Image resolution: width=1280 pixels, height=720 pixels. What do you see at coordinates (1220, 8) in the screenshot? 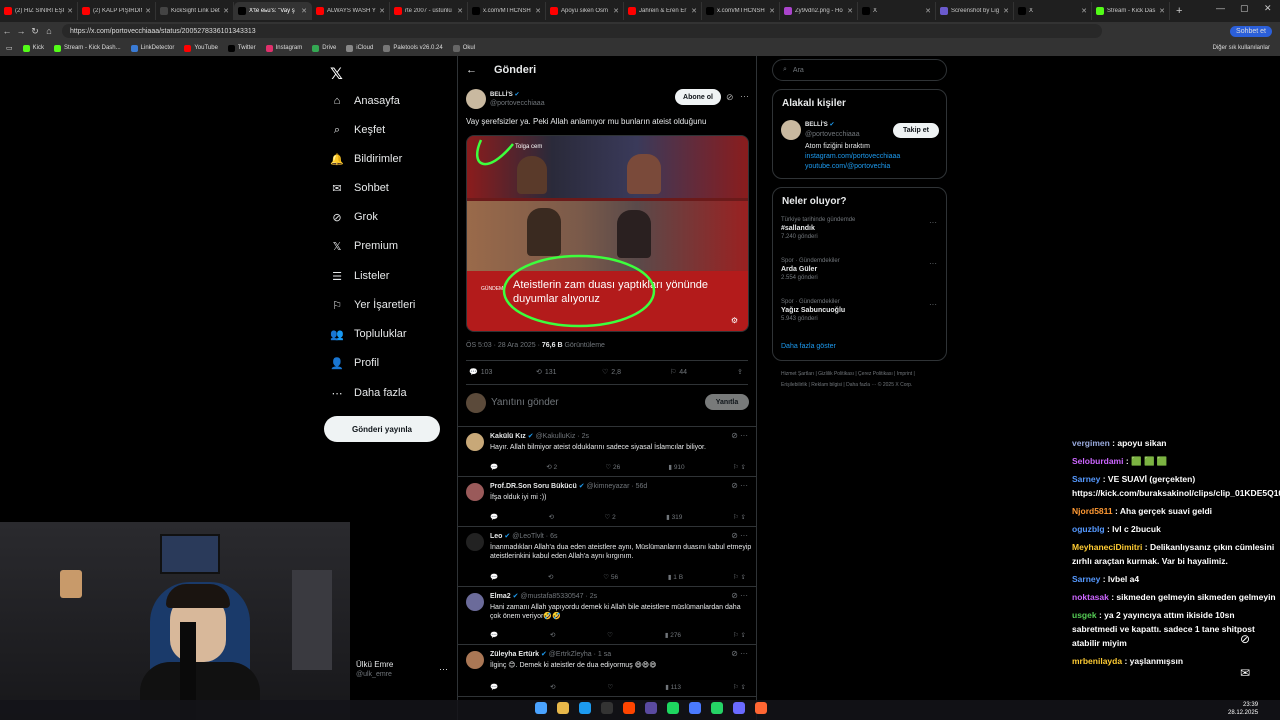
I see `minimize-icon: —` at bounding box center [1220, 8].